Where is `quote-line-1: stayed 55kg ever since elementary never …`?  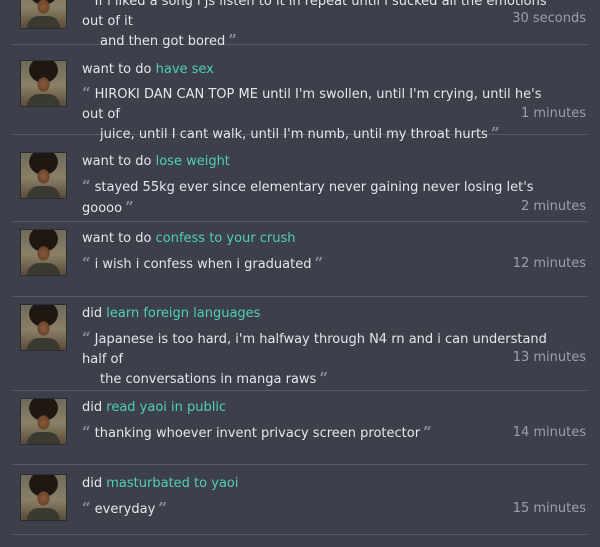
quote-line-1: stayed 55kg ever since elementary never … is located at coordinates (308, 198).